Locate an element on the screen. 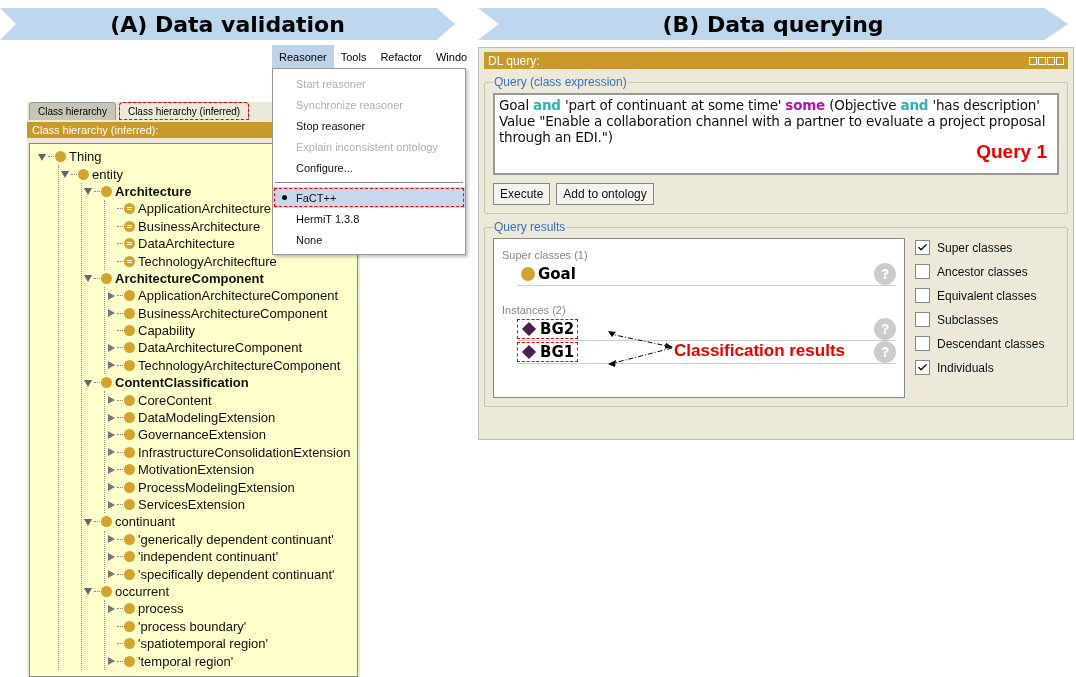 This screenshot has width=1076, height=677. tree-item: MotivationExtension is located at coordinates (196, 470).